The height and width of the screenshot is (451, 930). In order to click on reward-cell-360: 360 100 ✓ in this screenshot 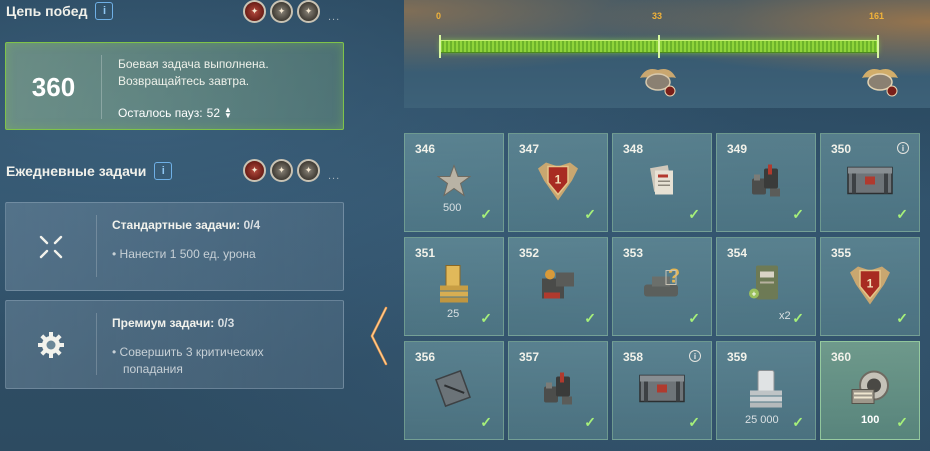, I will do `click(870, 390)`.